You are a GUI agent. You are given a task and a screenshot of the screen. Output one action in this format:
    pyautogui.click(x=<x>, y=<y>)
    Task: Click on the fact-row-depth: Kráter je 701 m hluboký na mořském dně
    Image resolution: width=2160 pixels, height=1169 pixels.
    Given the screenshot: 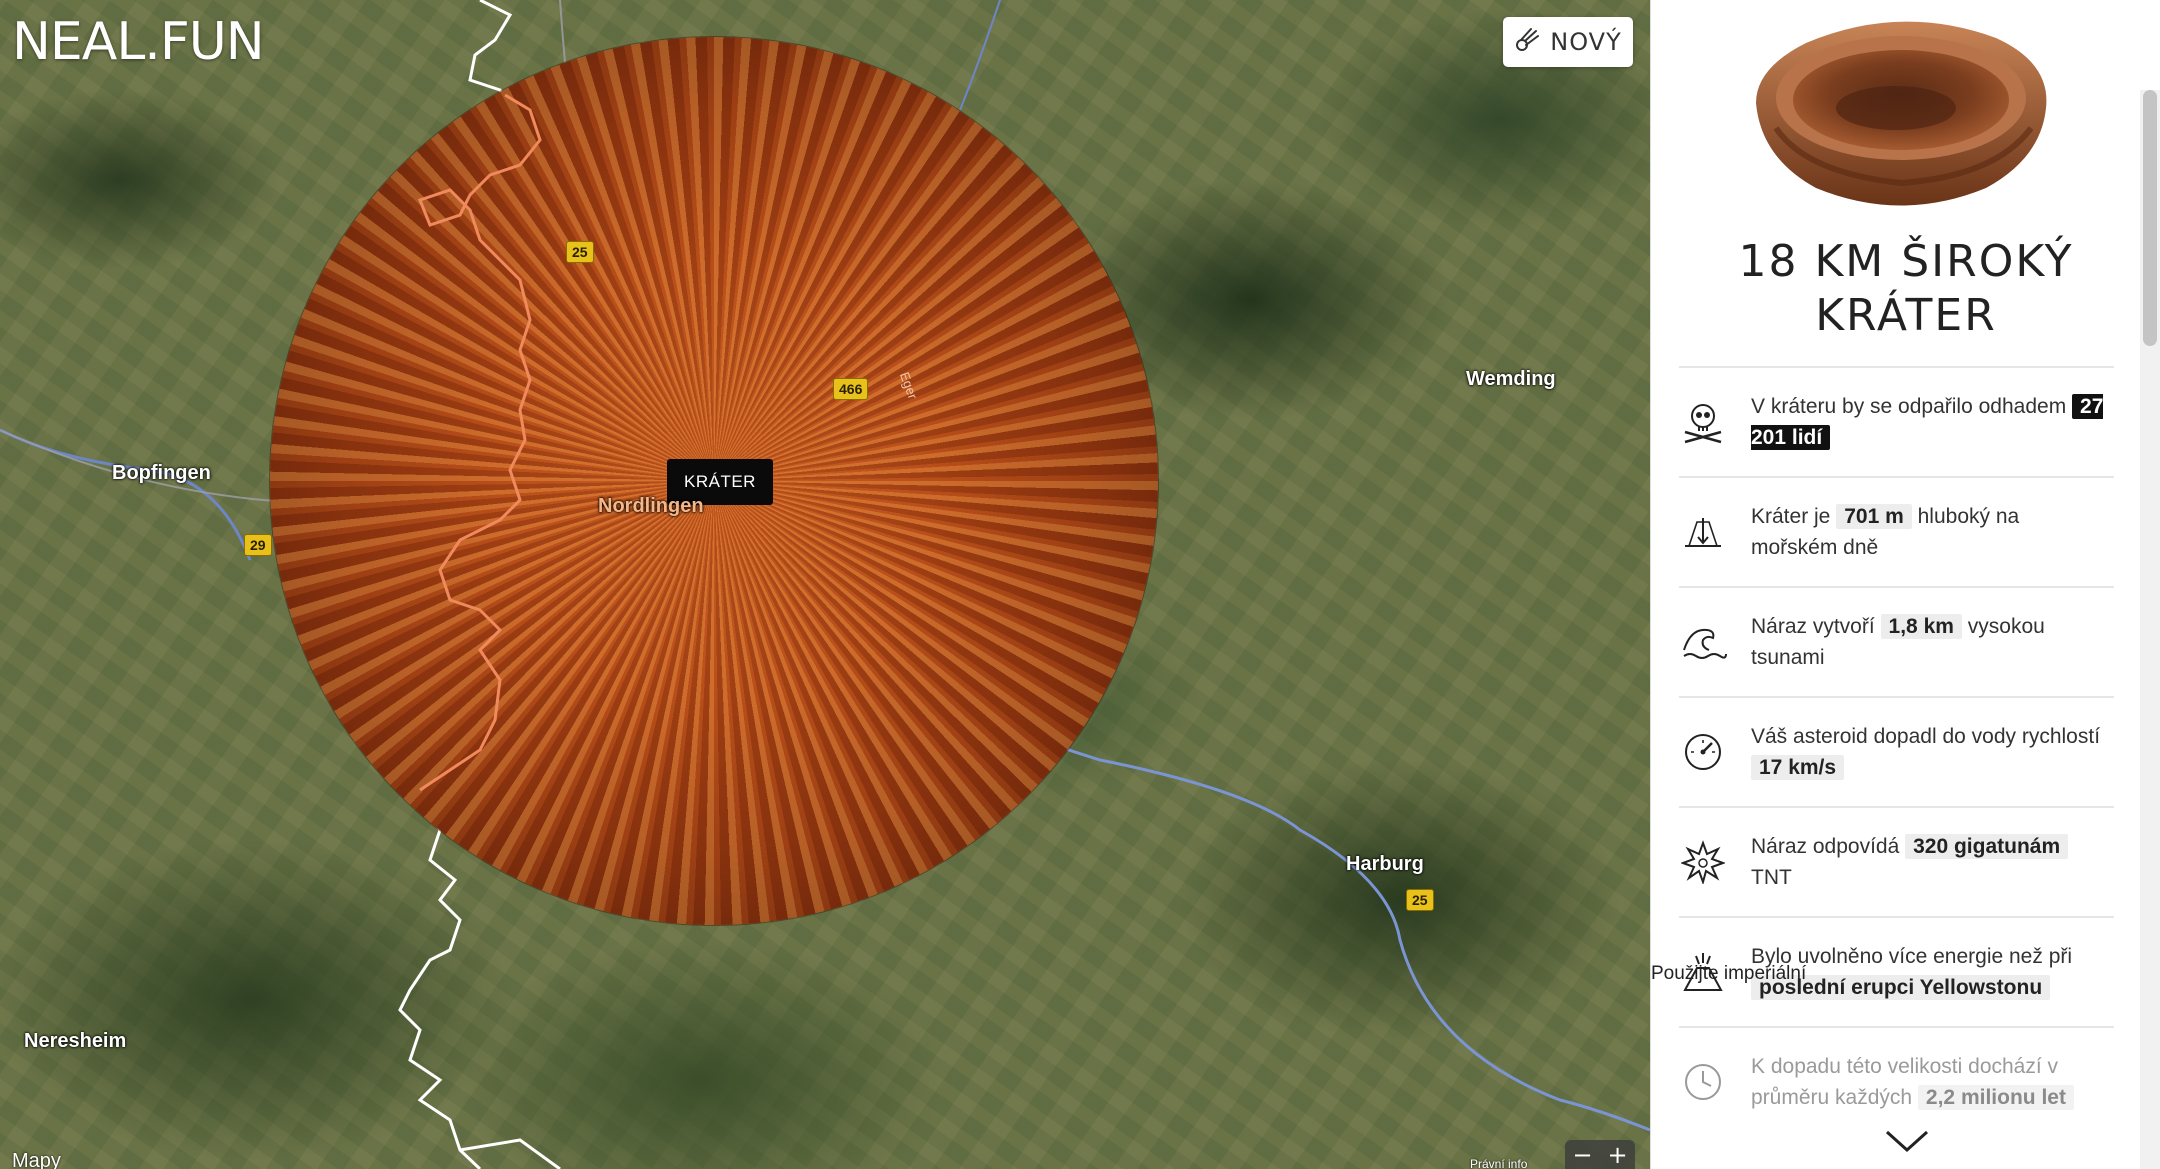 What is the action you would take?
    pyautogui.click(x=1896, y=531)
    